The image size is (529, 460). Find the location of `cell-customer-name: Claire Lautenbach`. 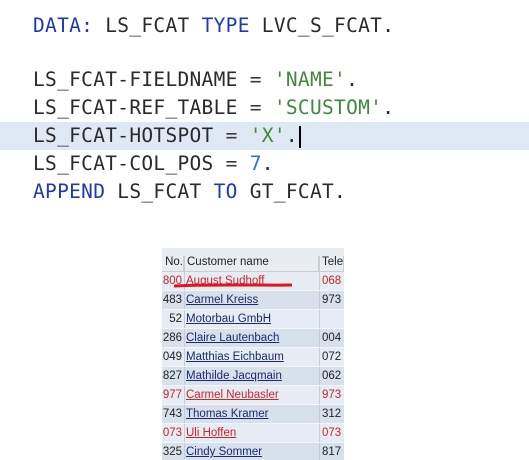

cell-customer-name: Claire Lautenbach is located at coordinates (251, 338).